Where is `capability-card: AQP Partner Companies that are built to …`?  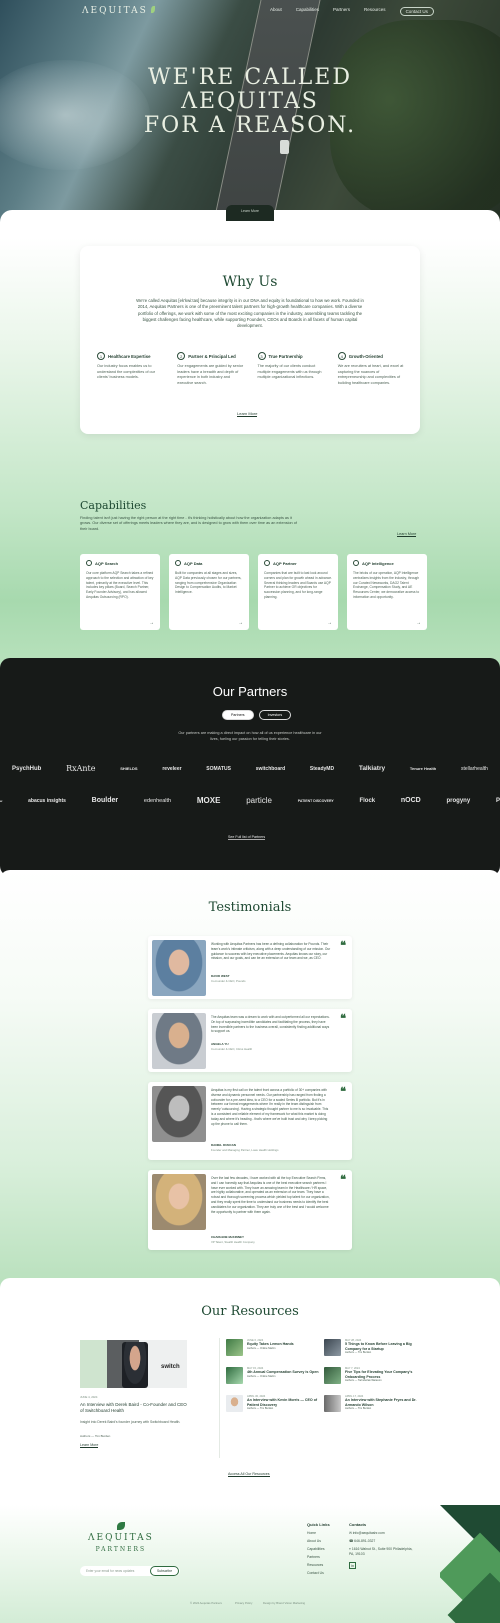 capability-card: AQP Partner Companies that are built to … is located at coordinates (298, 592).